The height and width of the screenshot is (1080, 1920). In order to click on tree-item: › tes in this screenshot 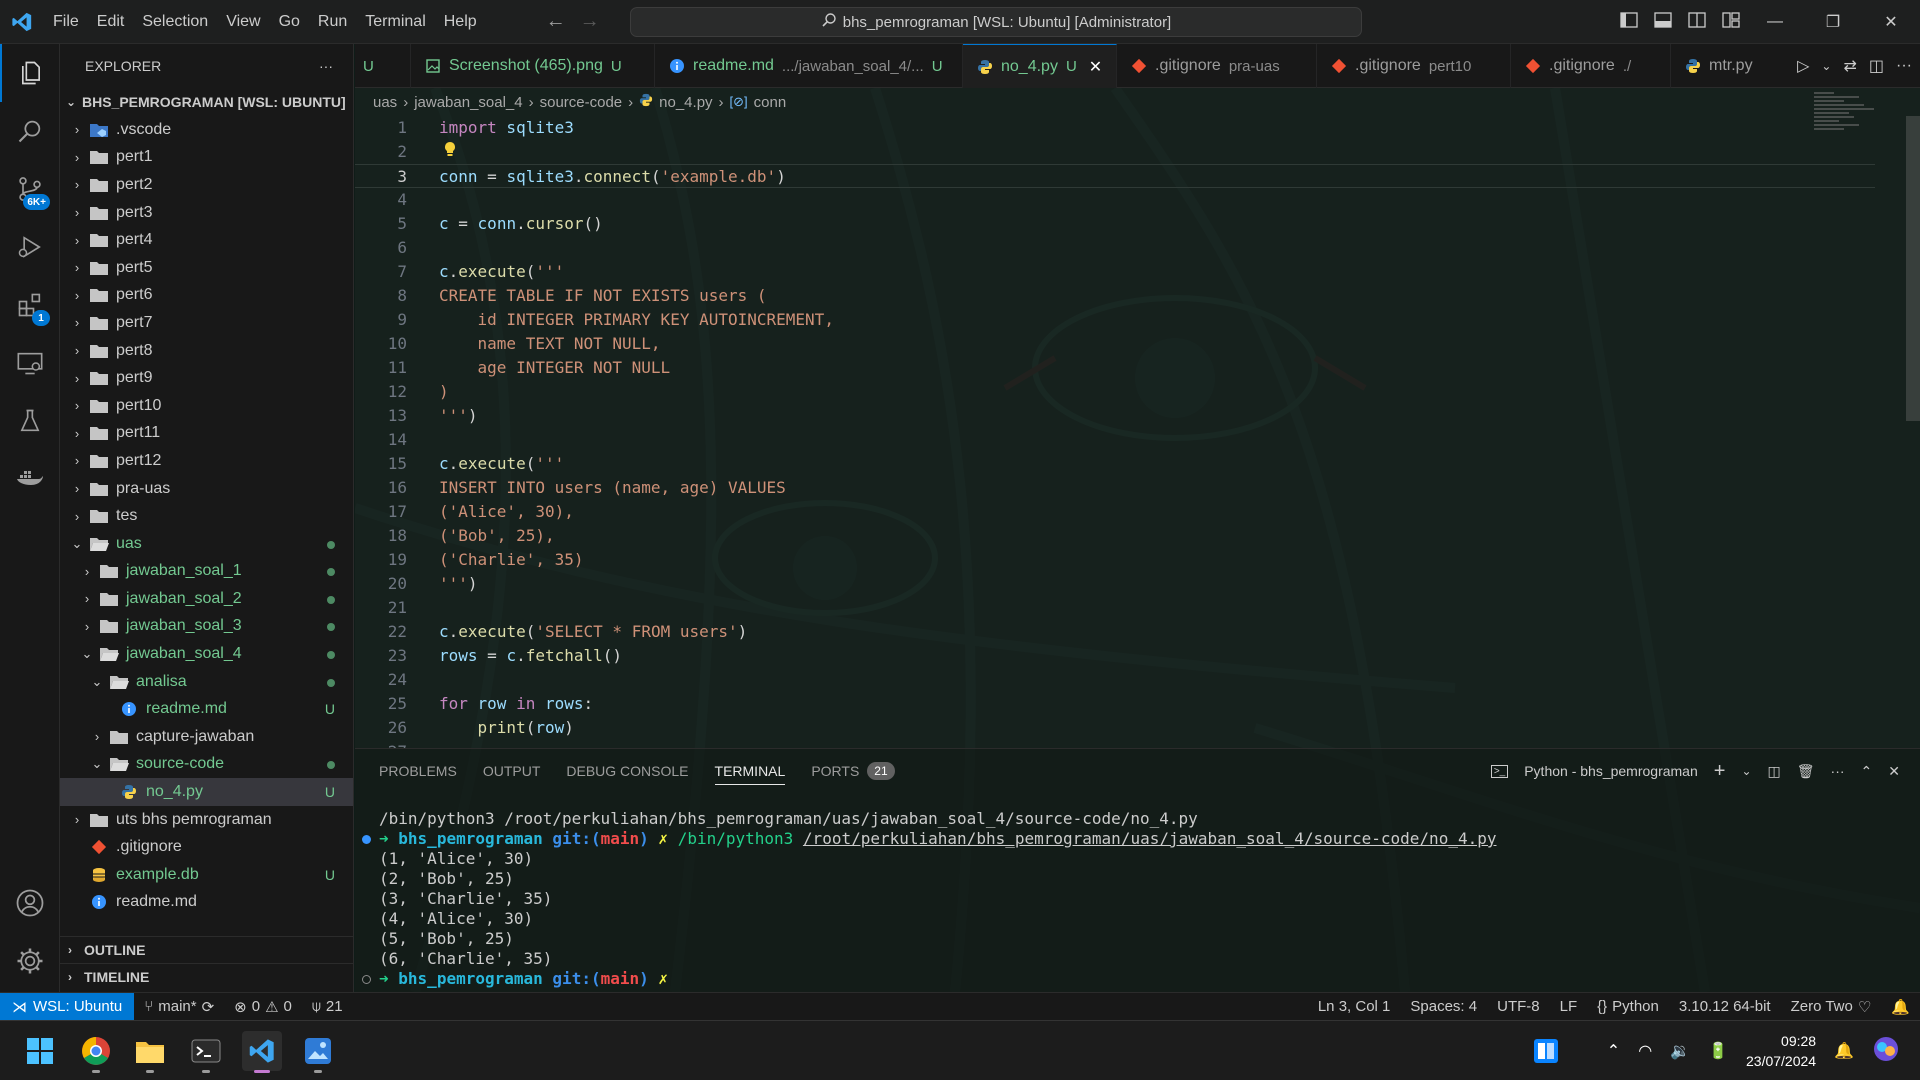, I will do `click(206, 516)`.